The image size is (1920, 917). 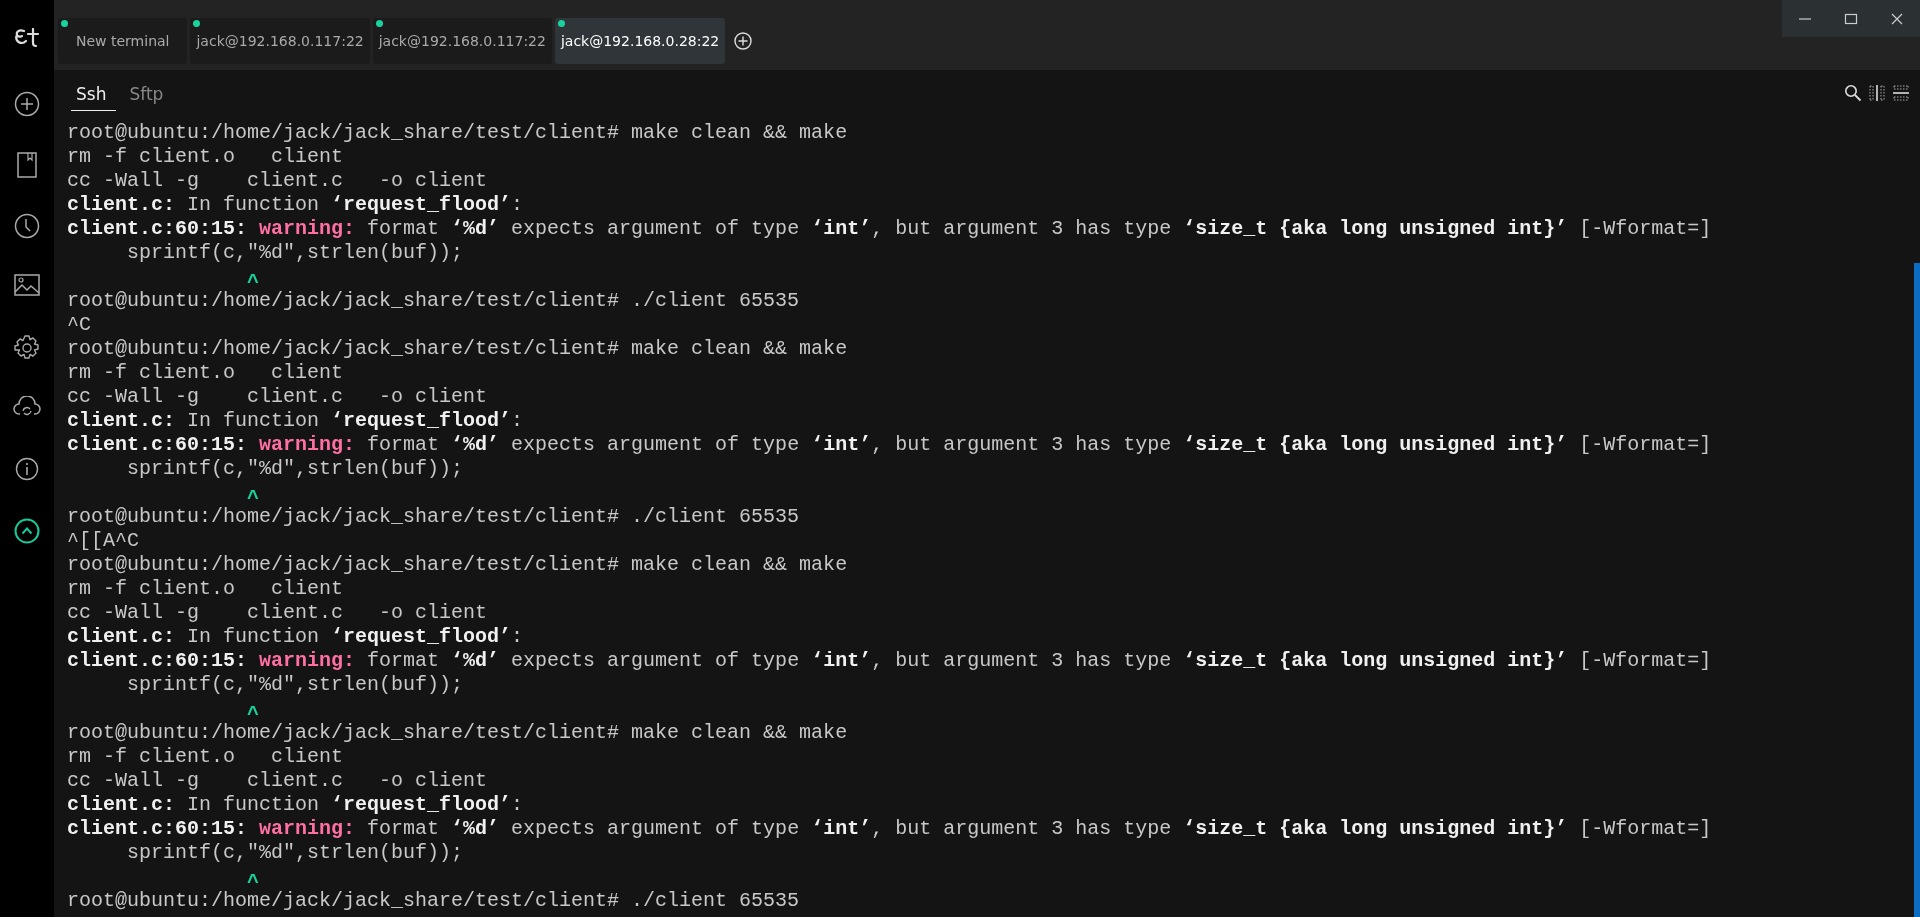 I want to click on view-tab: Sftp, so click(x=149, y=95).